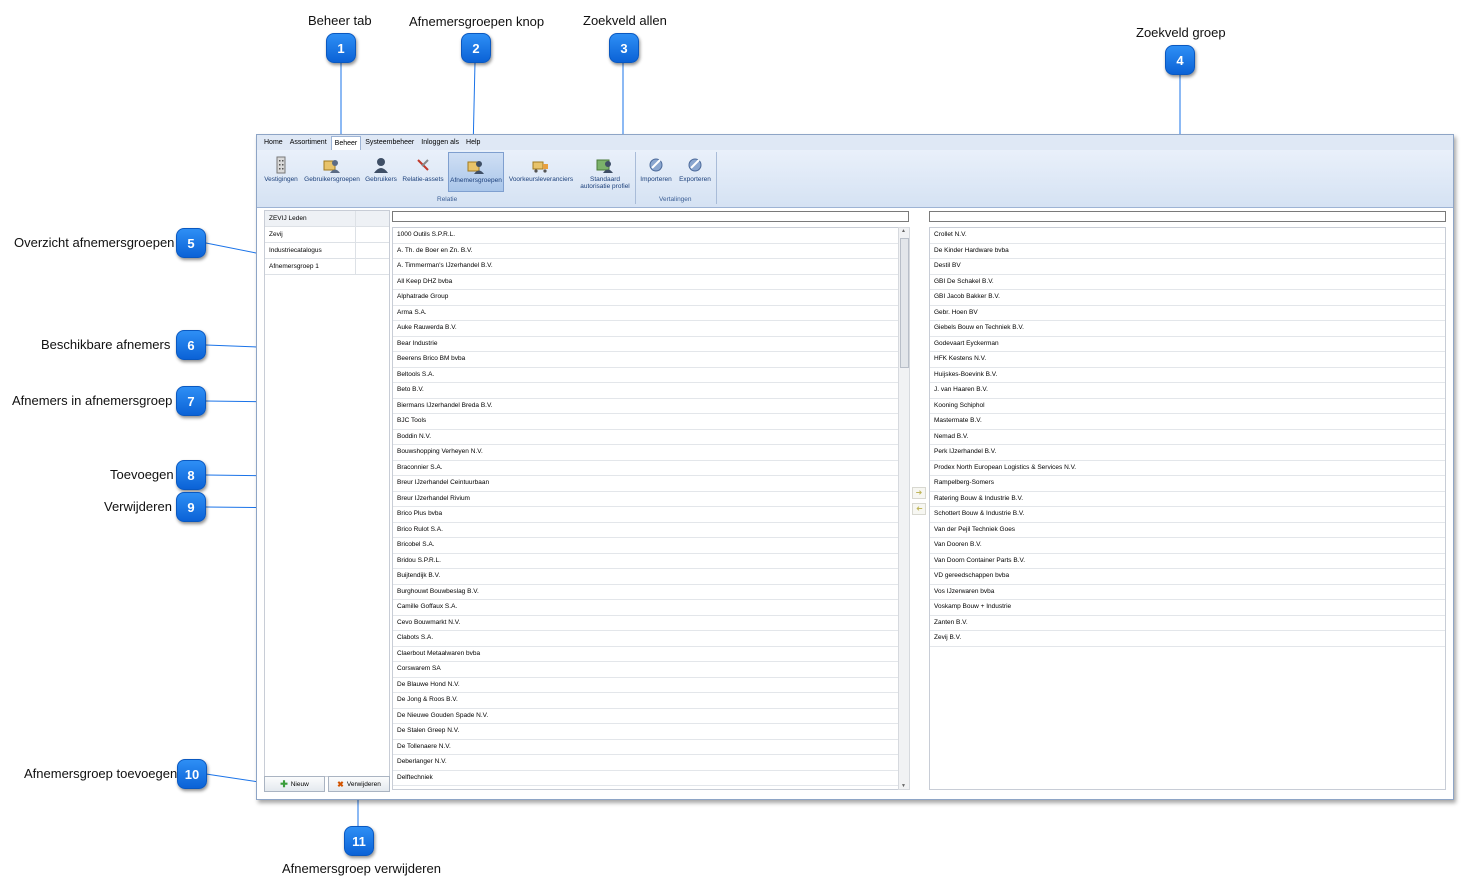 The width and height of the screenshot is (1463, 892). I want to click on menu-assortiment: Assortiment, so click(308, 142).